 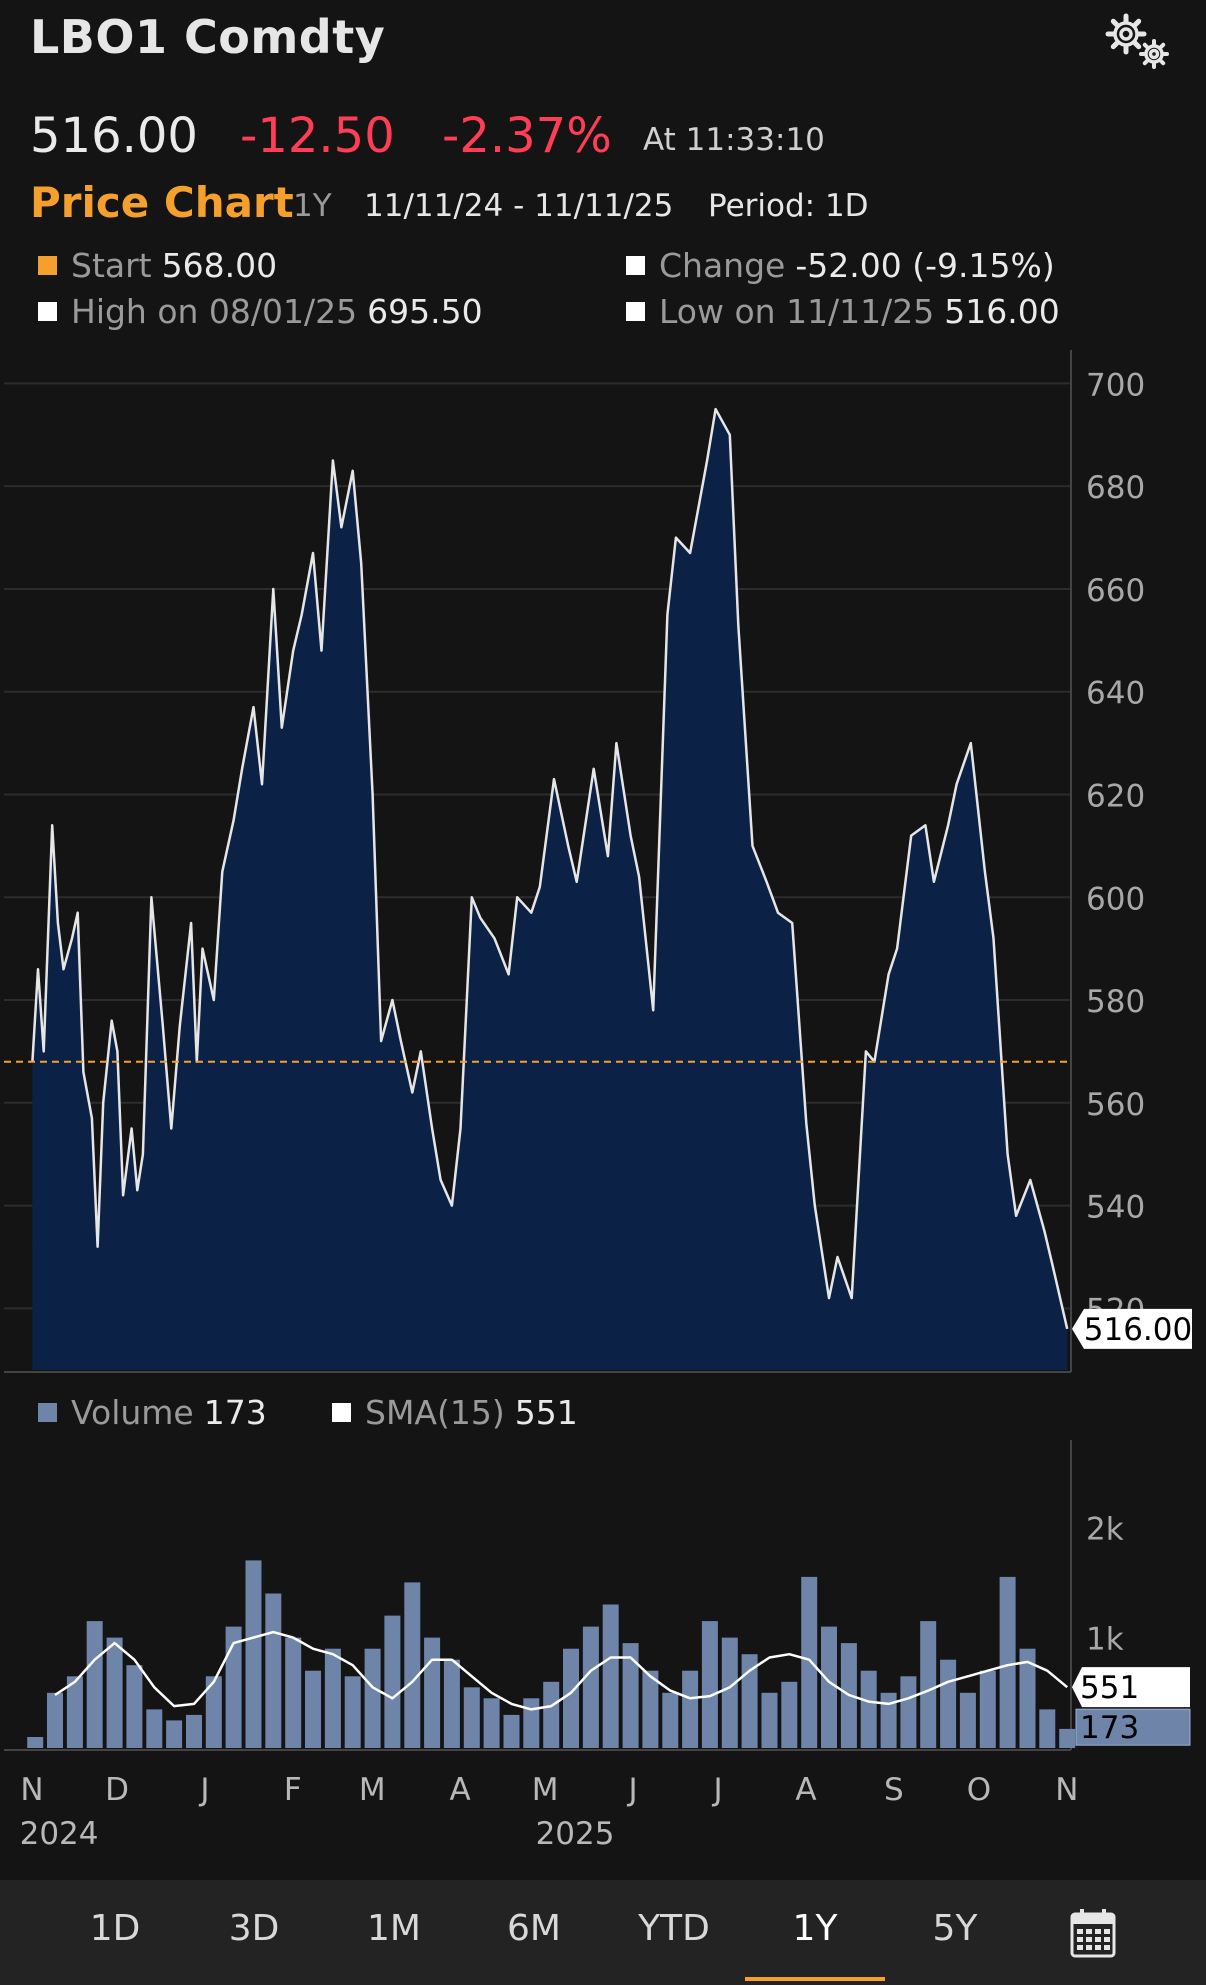 What do you see at coordinates (47, 265) in the screenshot?
I see `start-marker-icon` at bounding box center [47, 265].